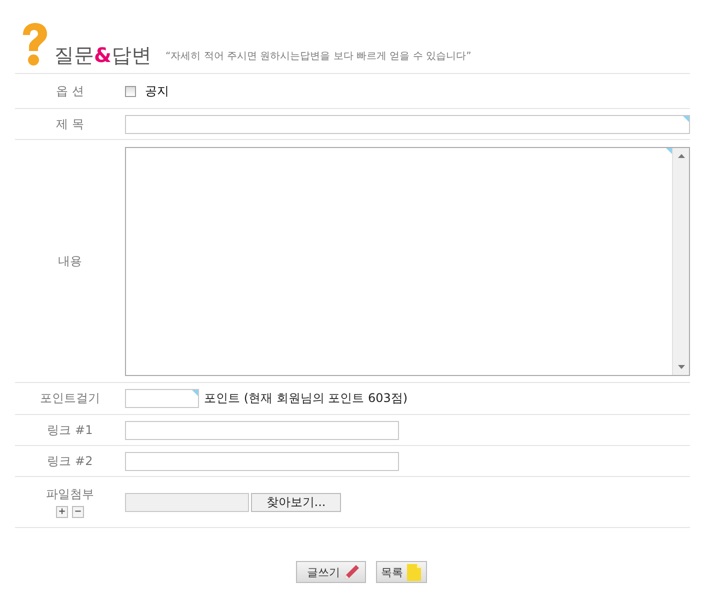 This screenshot has width=715, height=615. What do you see at coordinates (414, 572) in the screenshot?
I see `note-icon` at bounding box center [414, 572].